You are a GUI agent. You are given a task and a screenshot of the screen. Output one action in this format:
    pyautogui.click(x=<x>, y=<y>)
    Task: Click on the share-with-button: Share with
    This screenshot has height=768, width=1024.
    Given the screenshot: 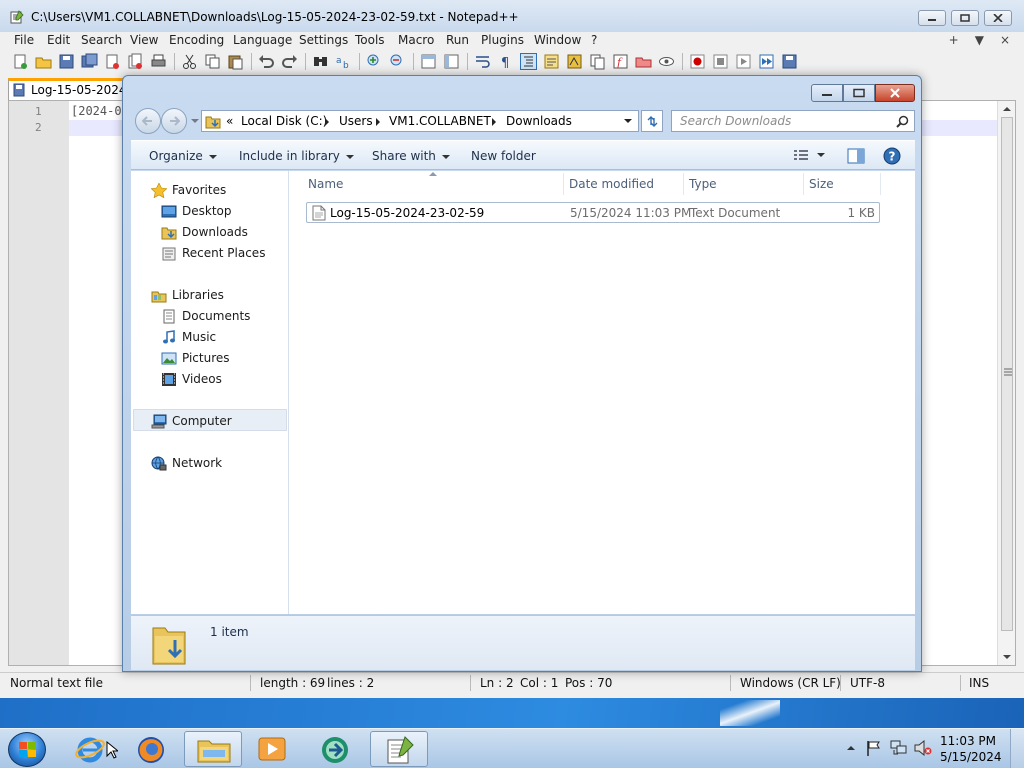 What is the action you would take?
    pyautogui.click(x=411, y=156)
    